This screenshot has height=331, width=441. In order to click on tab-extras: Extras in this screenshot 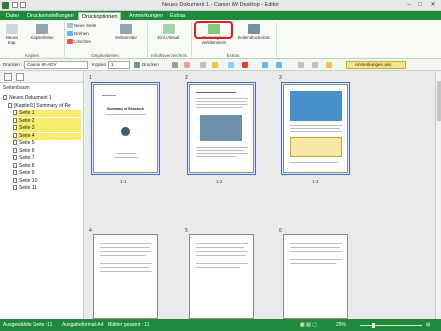, I will do `click(178, 16)`.